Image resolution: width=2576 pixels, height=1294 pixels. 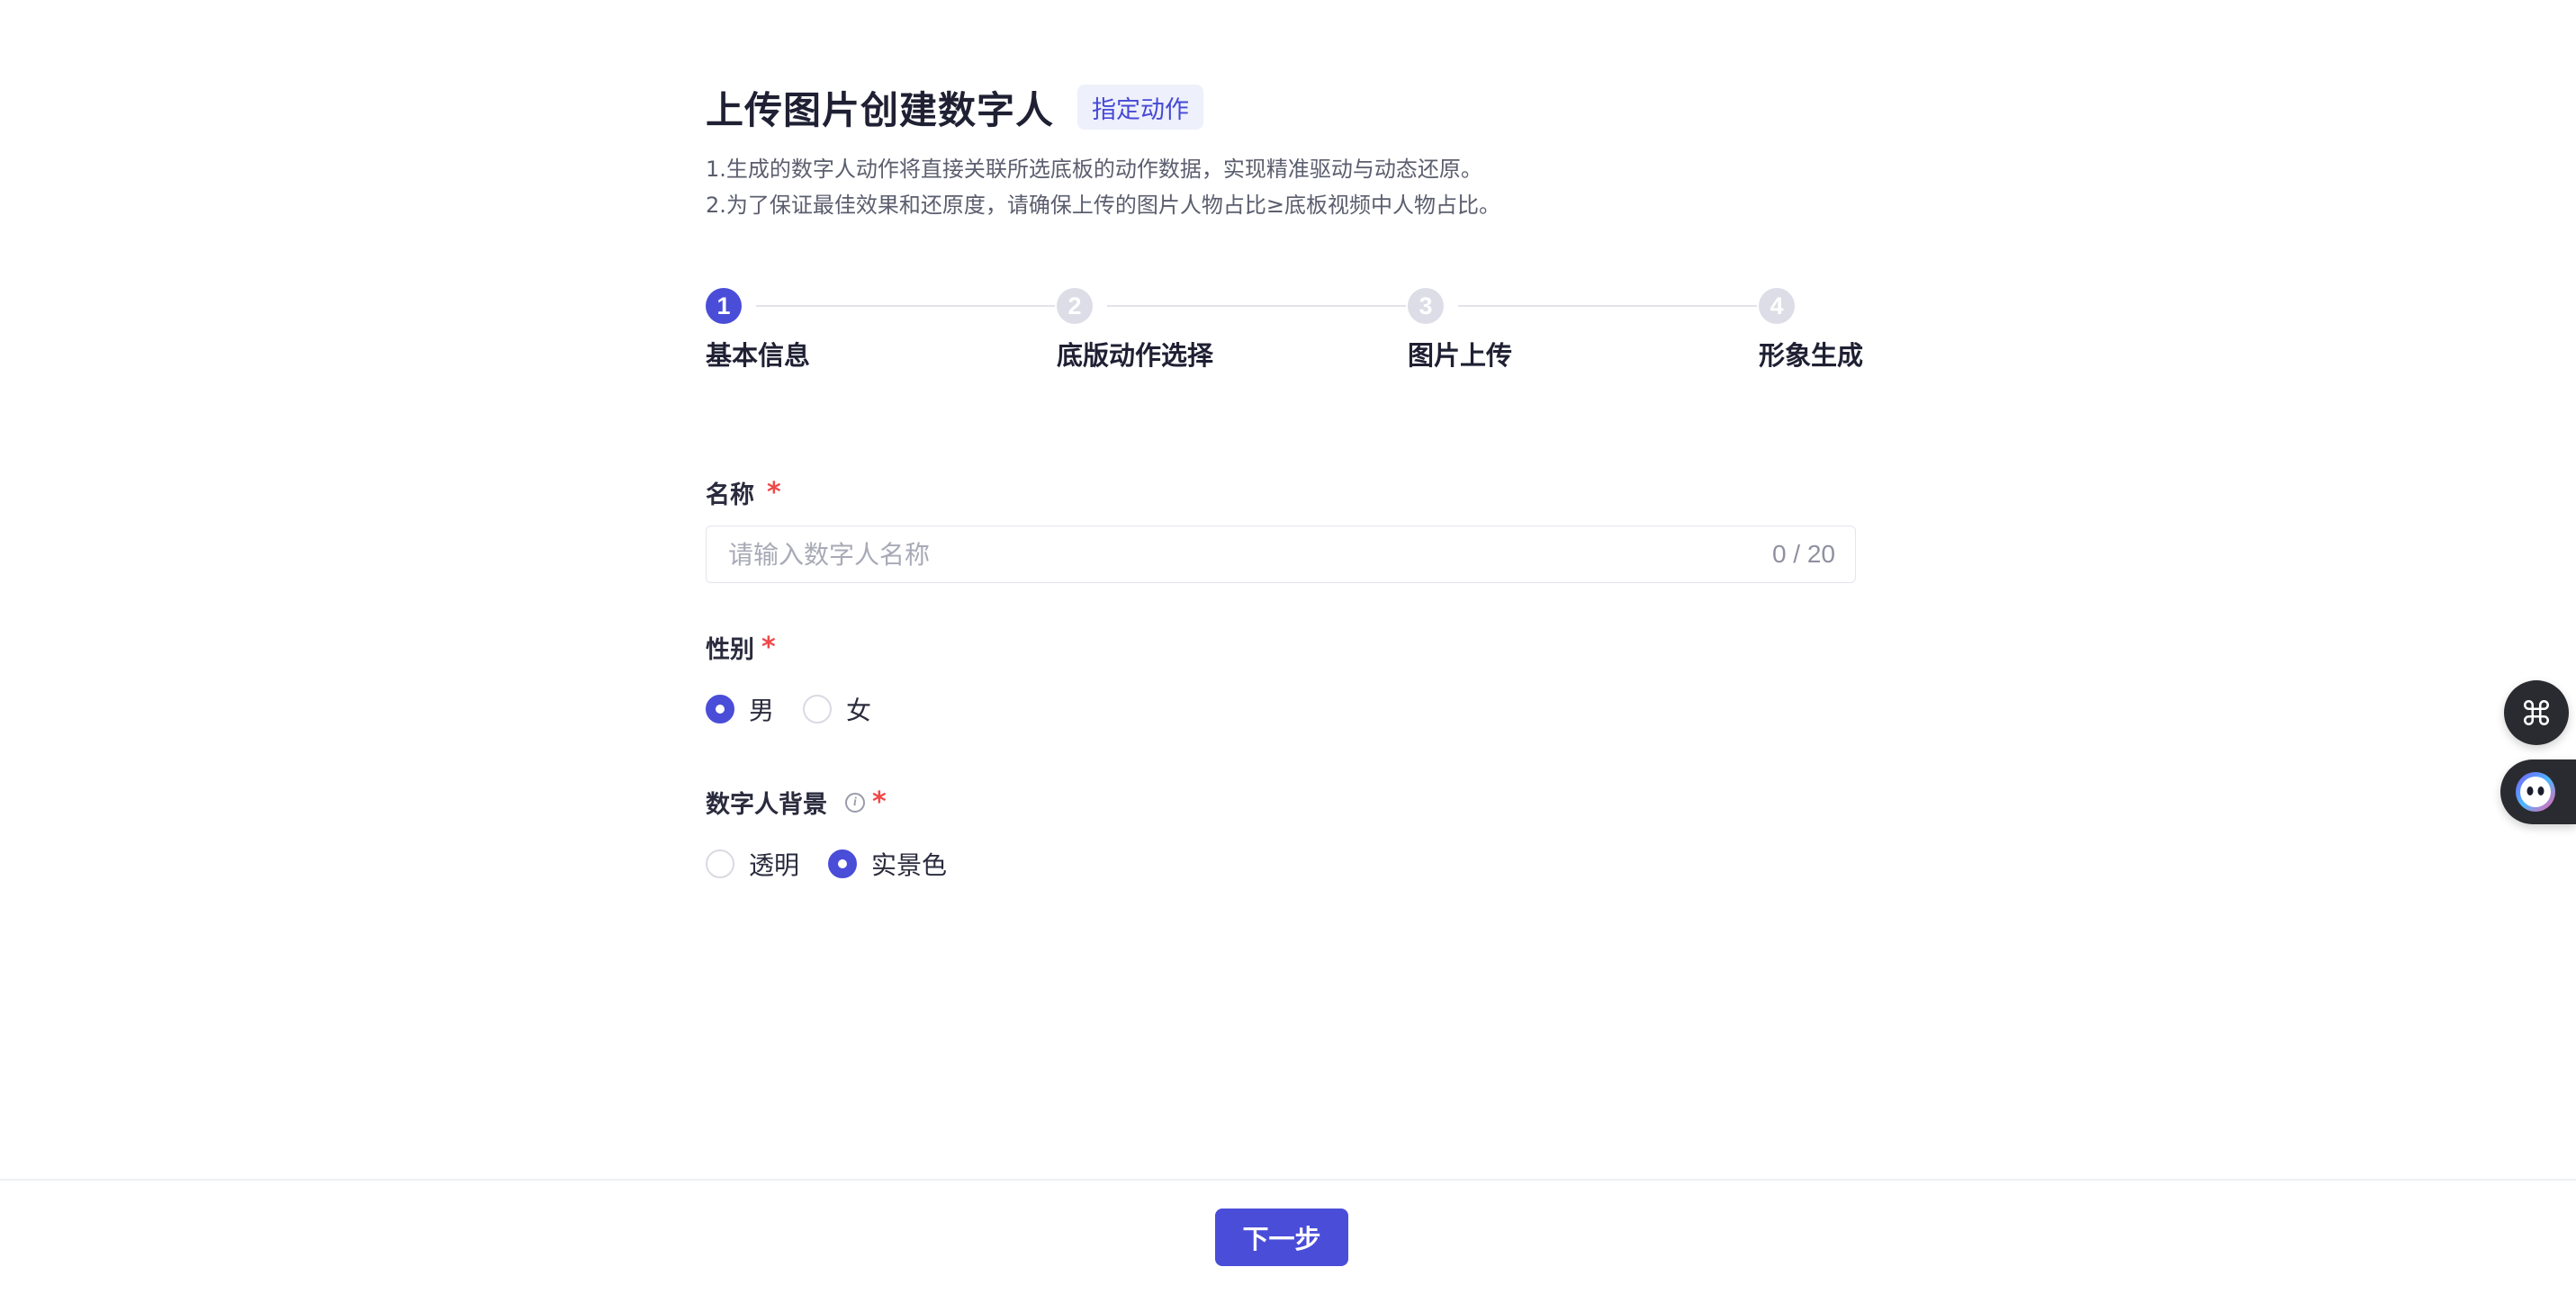 I want to click on gender-option-female: 女, so click(x=837, y=709).